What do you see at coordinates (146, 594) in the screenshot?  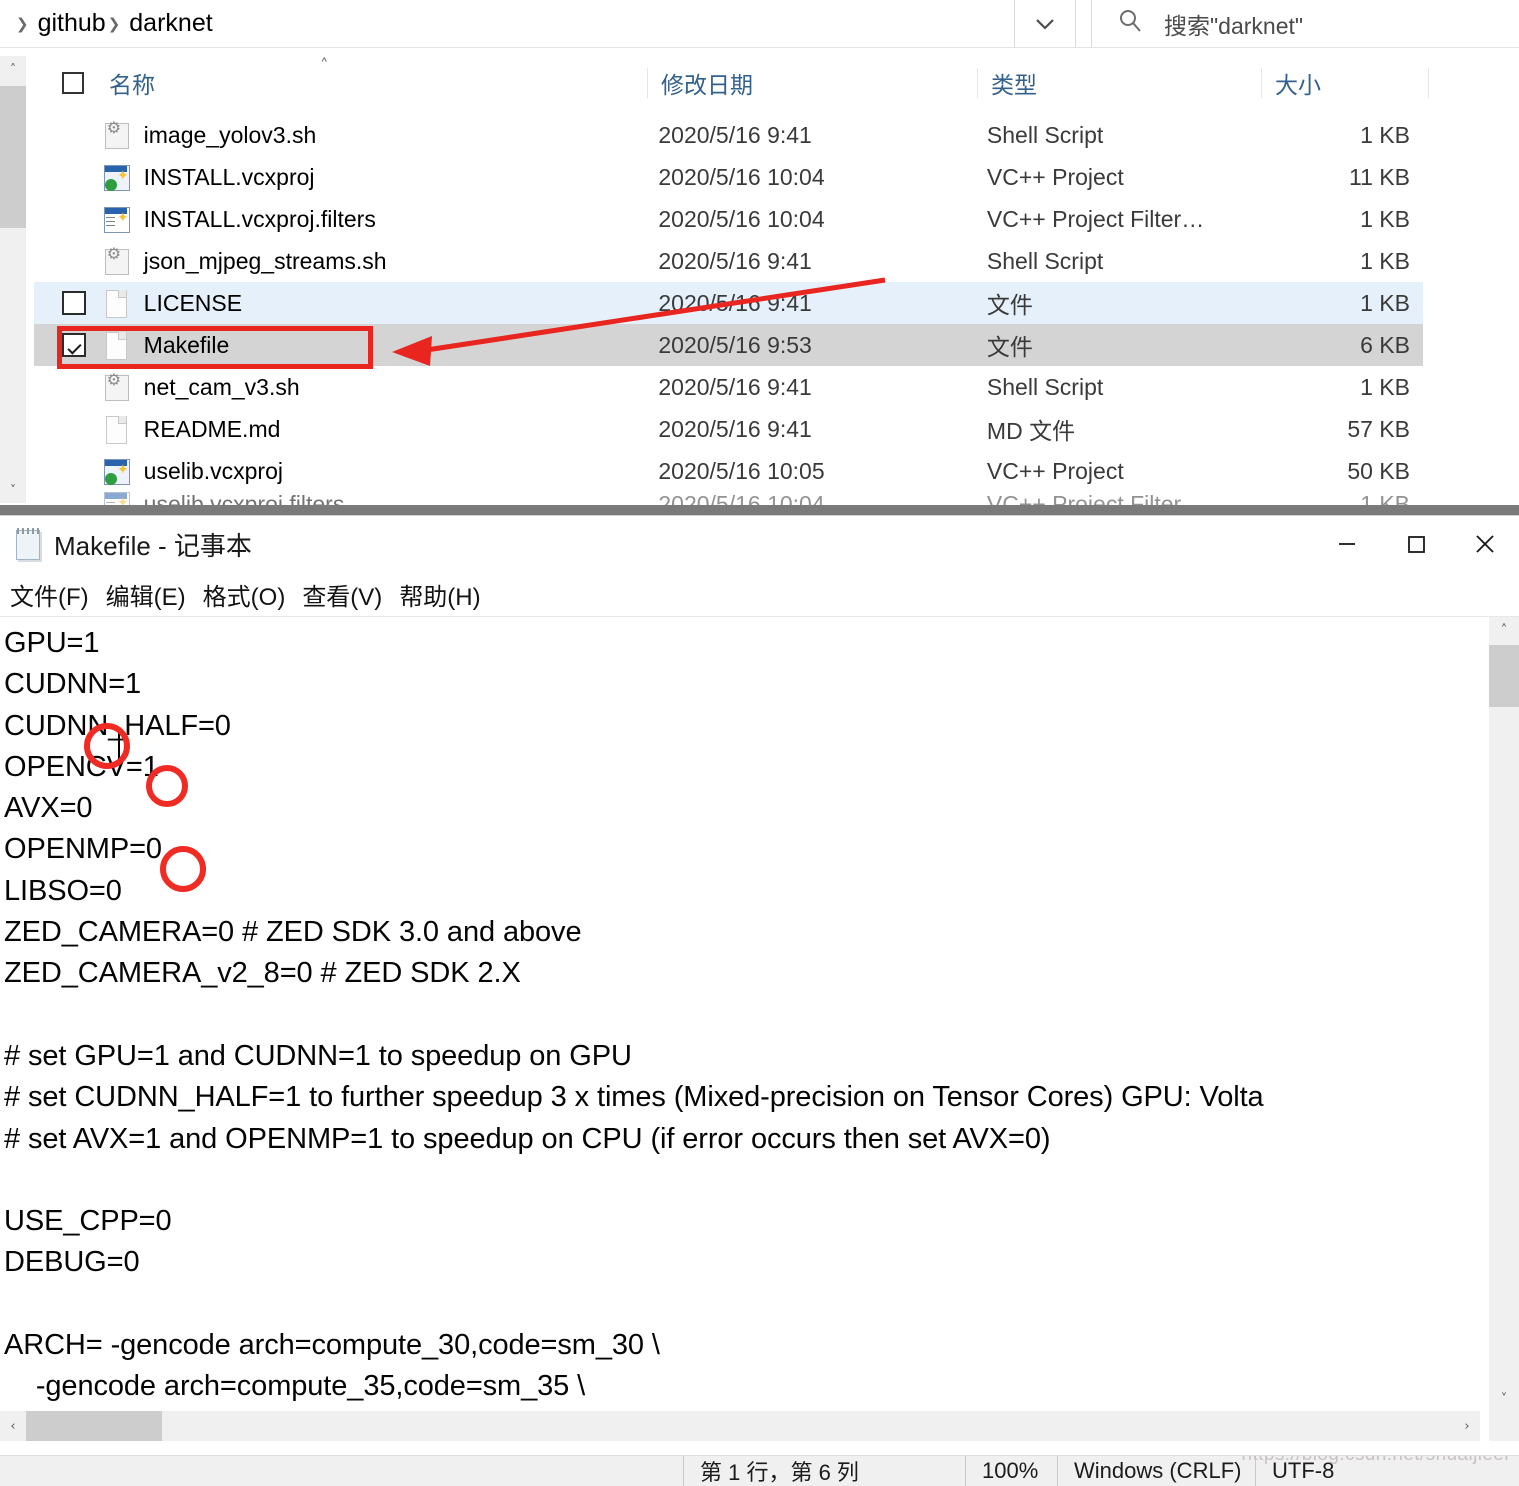 I see `menu-item-edit: 编辑(E)` at bounding box center [146, 594].